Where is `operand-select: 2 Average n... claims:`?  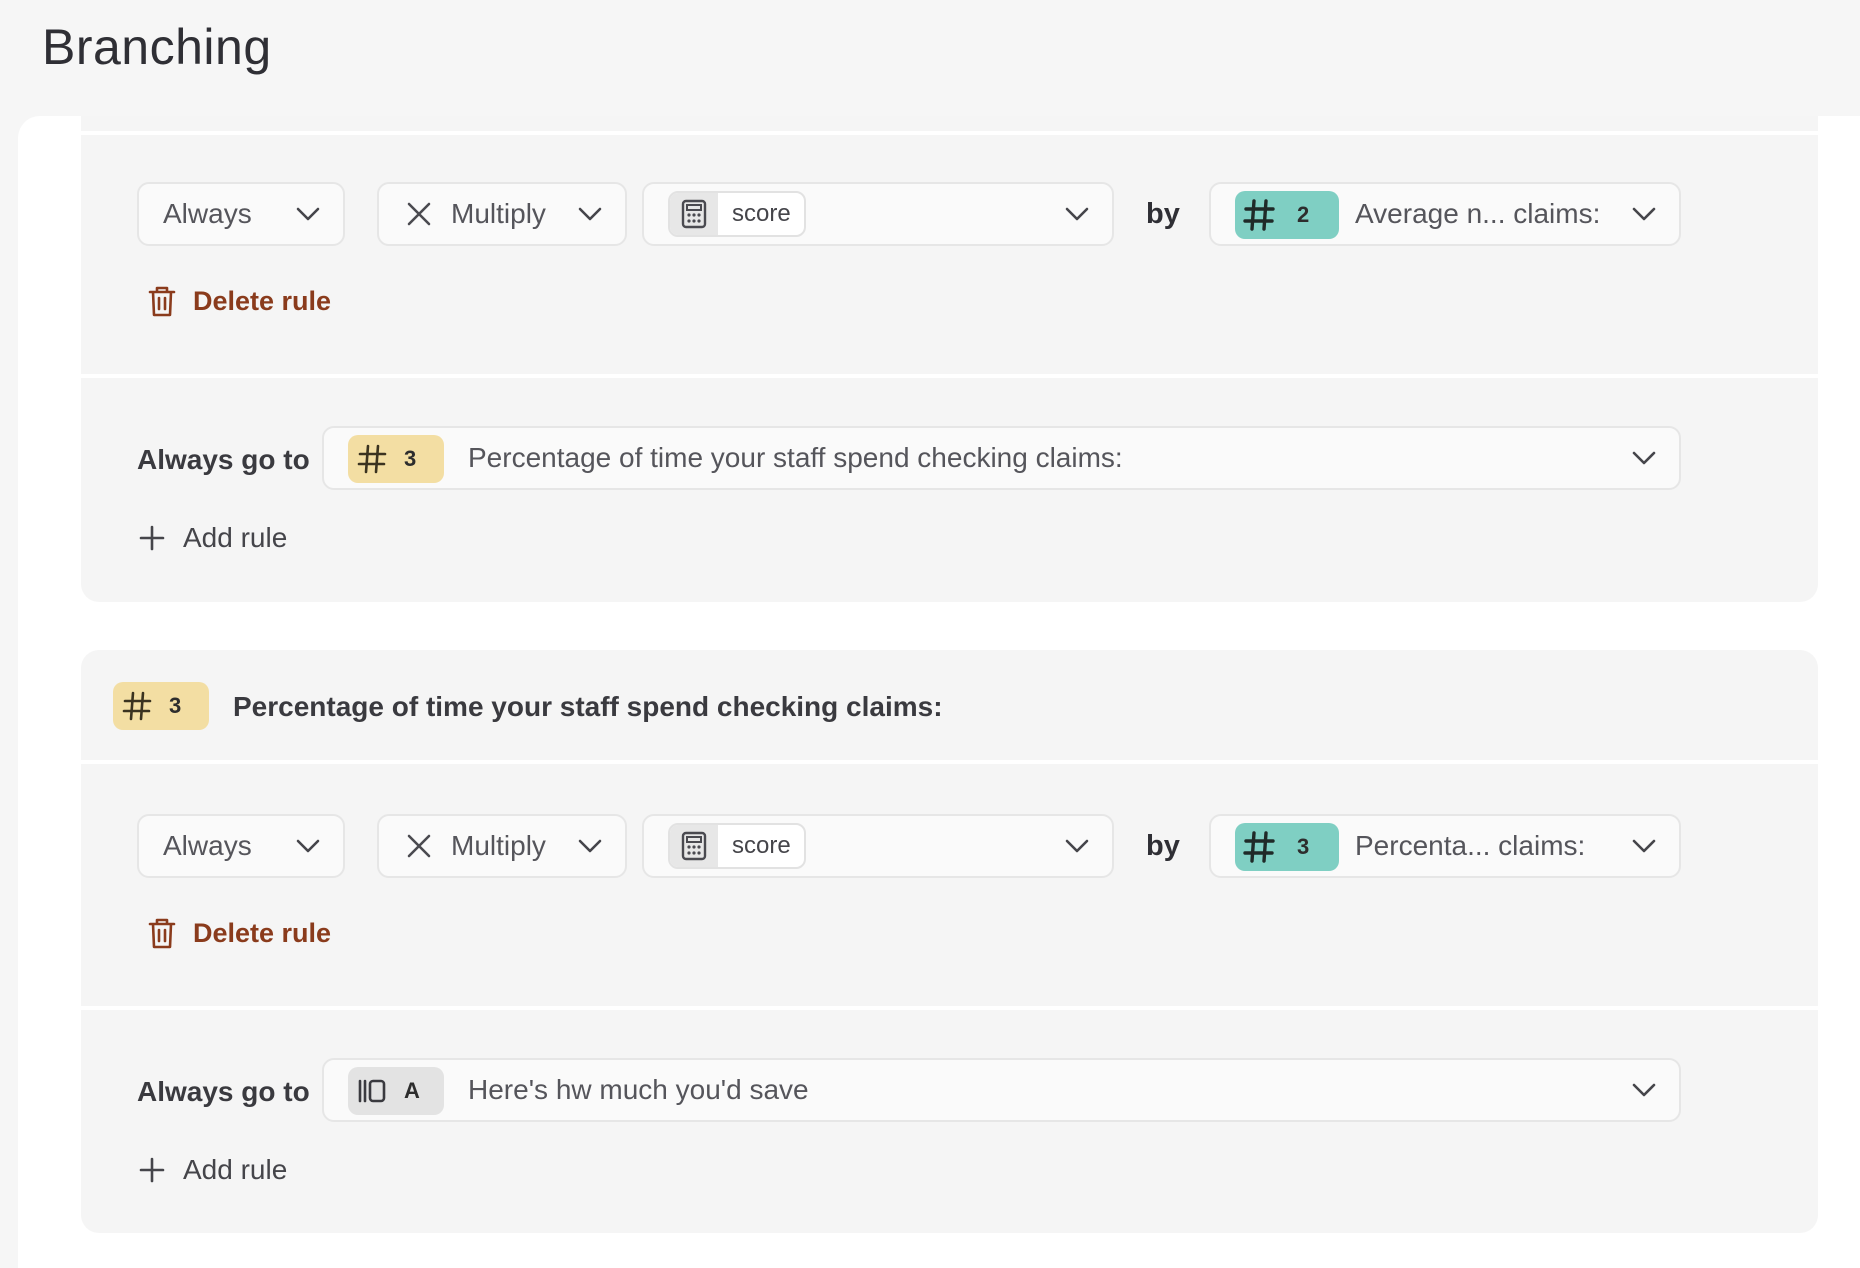 operand-select: 2 Average n... claims: is located at coordinates (1445, 214).